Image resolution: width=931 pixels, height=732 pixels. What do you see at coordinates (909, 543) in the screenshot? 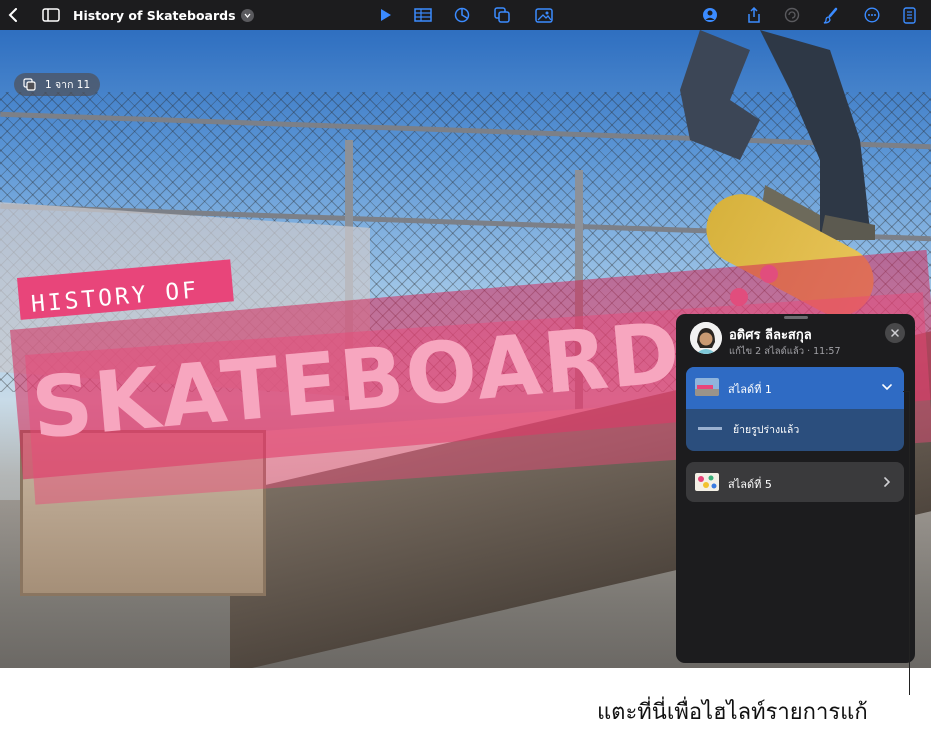
I see `callout-line` at bounding box center [909, 543].